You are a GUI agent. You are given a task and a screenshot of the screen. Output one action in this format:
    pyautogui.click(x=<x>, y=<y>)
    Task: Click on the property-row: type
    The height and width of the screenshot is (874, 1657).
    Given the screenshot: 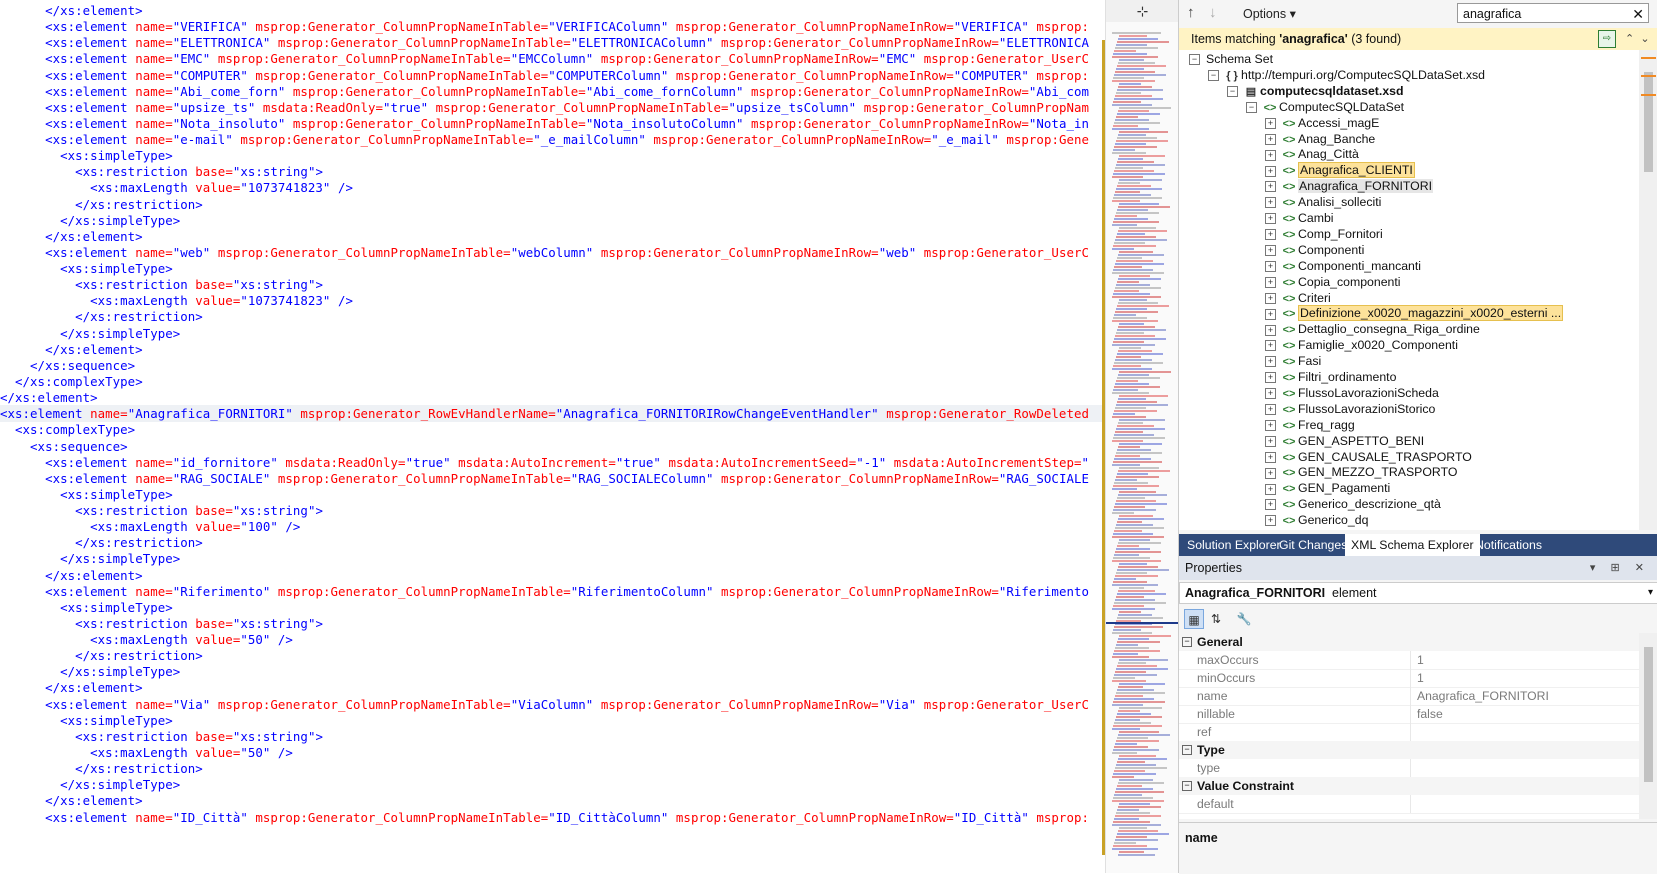 What is the action you would take?
    pyautogui.click(x=1409, y=768)
    